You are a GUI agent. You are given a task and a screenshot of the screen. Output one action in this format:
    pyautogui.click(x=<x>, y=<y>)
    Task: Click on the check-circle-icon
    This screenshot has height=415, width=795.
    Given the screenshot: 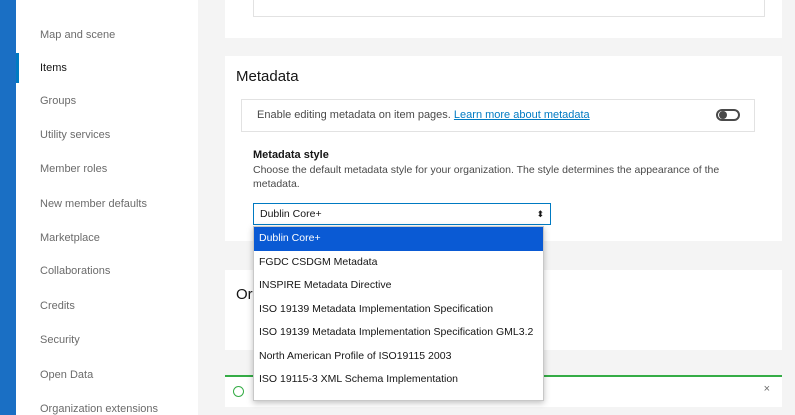 What is the action you would take?
    pyautogui.click(x=238, y=391)
    